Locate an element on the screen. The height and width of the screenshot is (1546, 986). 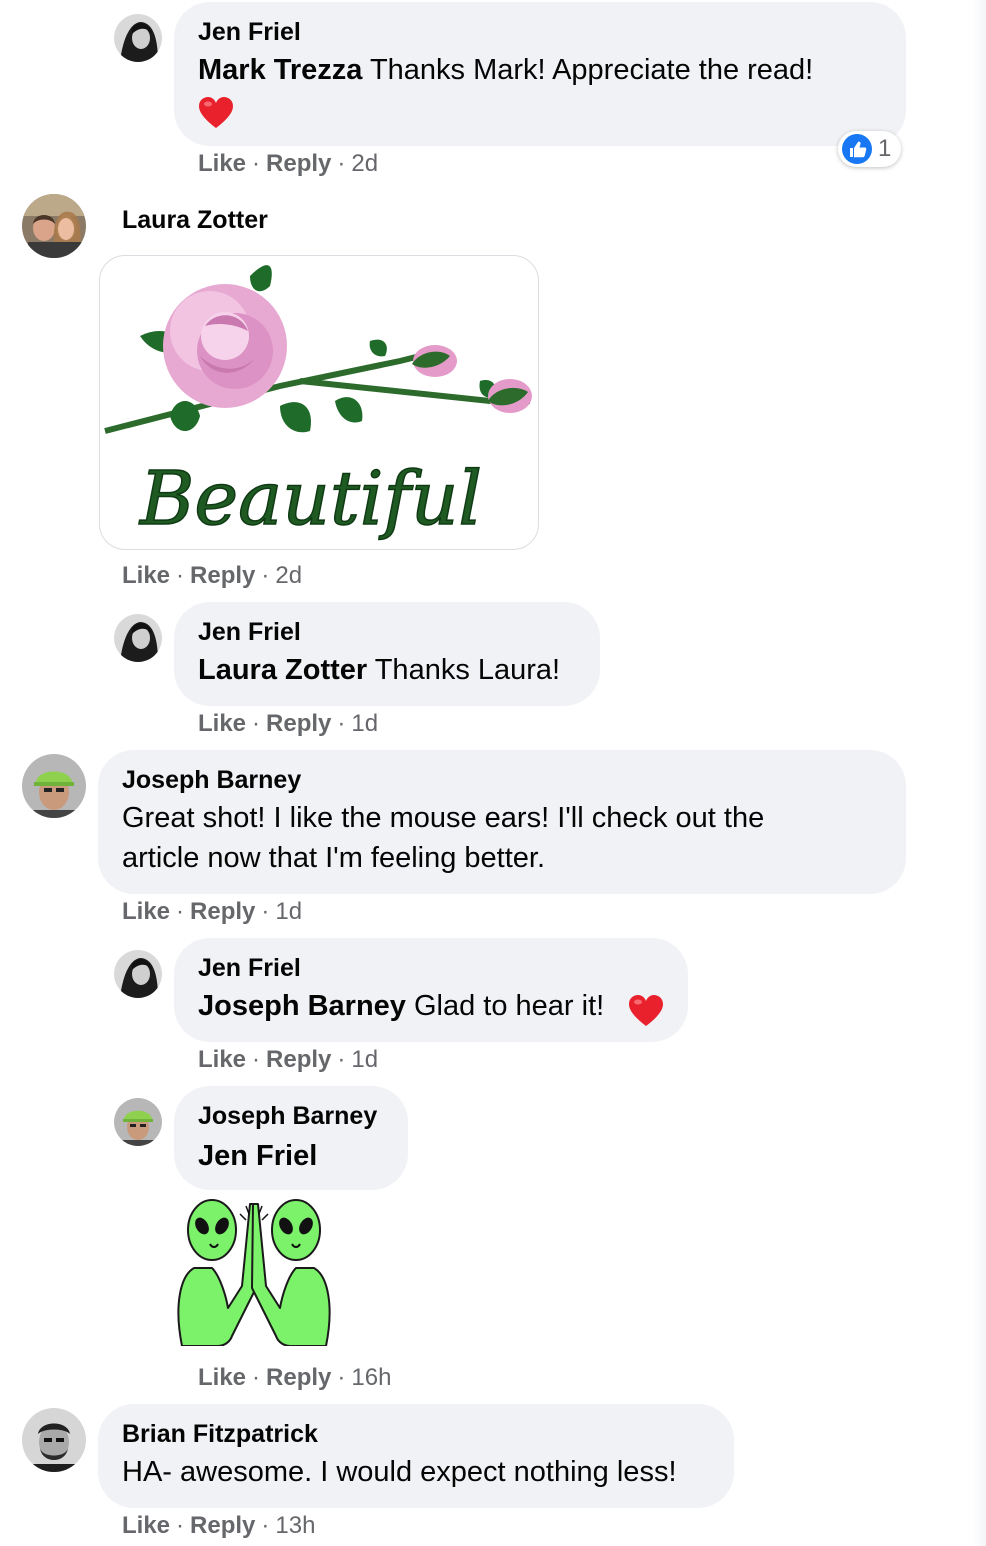
timestamp: 16h is located at coordinates (371, 1377).